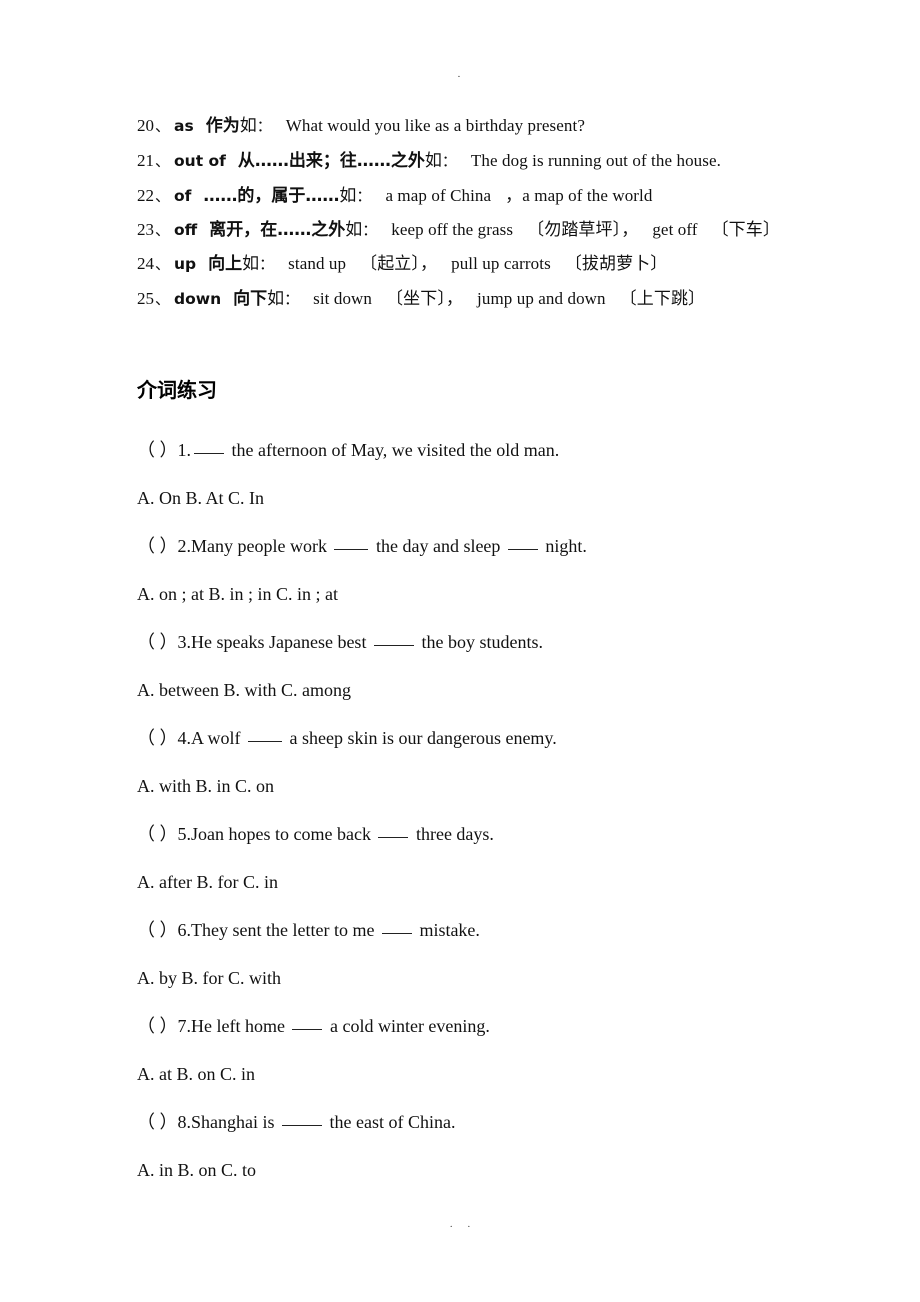 The width and height of the screenshot is (920, 1302). What do you see at coordinates (222, 126) in the screenshot?
I see `definition-meaning-cn: 作为` at bounding box center [222, 126].